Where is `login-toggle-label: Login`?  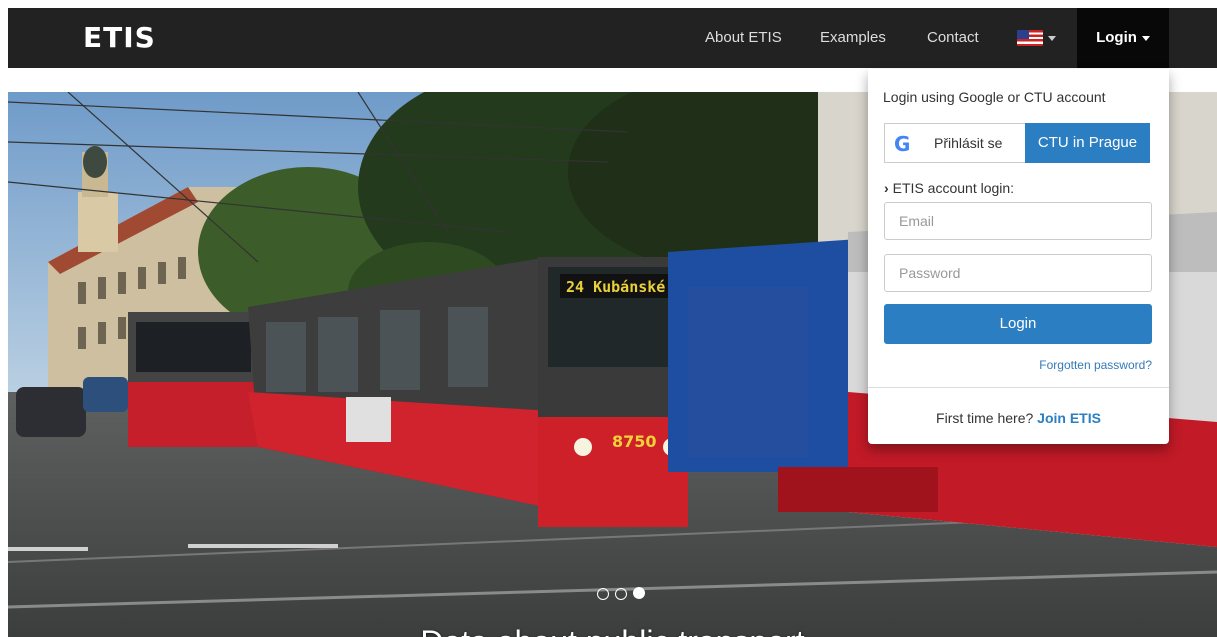
login-toggle-label: Login is located at coordinates (1116, 37).